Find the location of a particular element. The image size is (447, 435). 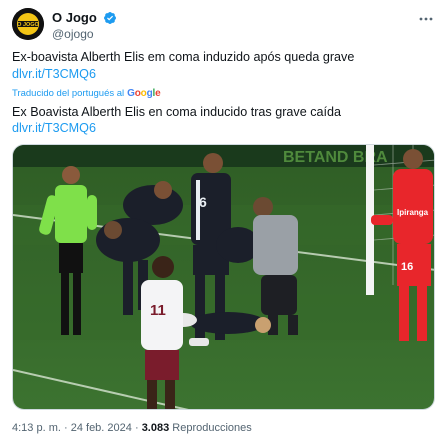

views-count: 3.083 is located at coordinates (155, 428).